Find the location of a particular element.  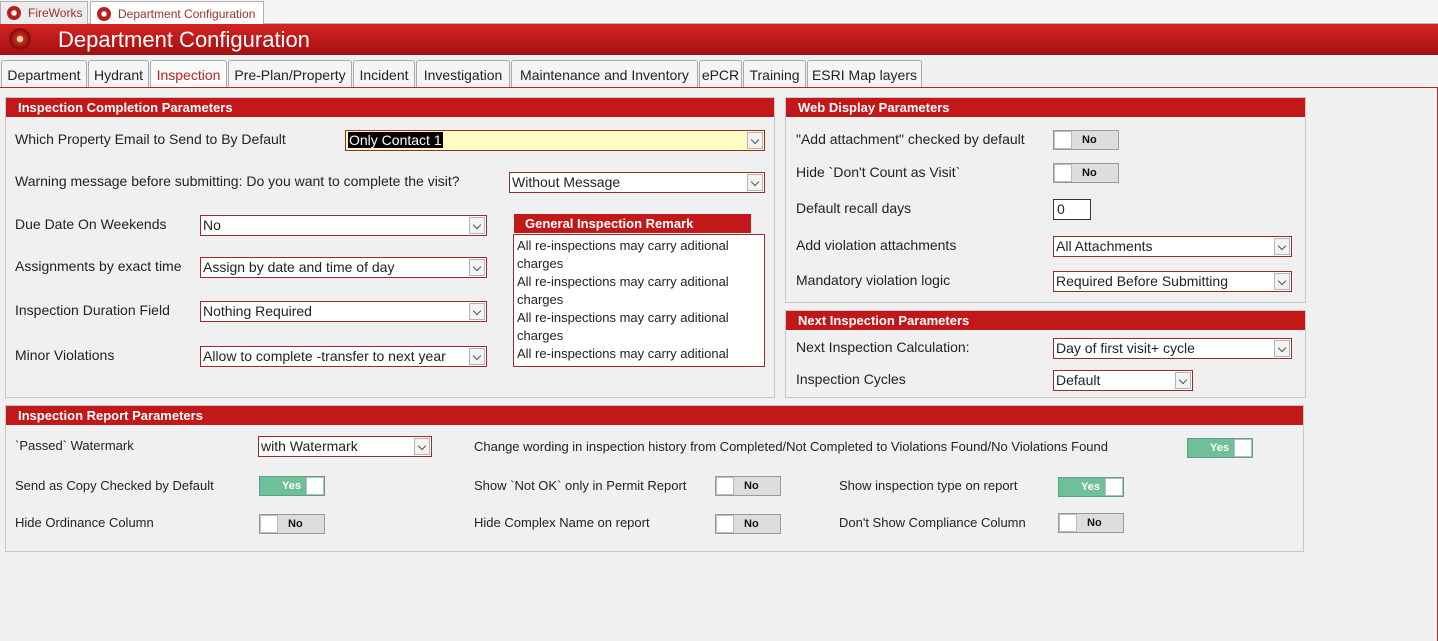

minor-violations-combo: Allow to complete -transfer to next year is located at coordinates (343, 356).